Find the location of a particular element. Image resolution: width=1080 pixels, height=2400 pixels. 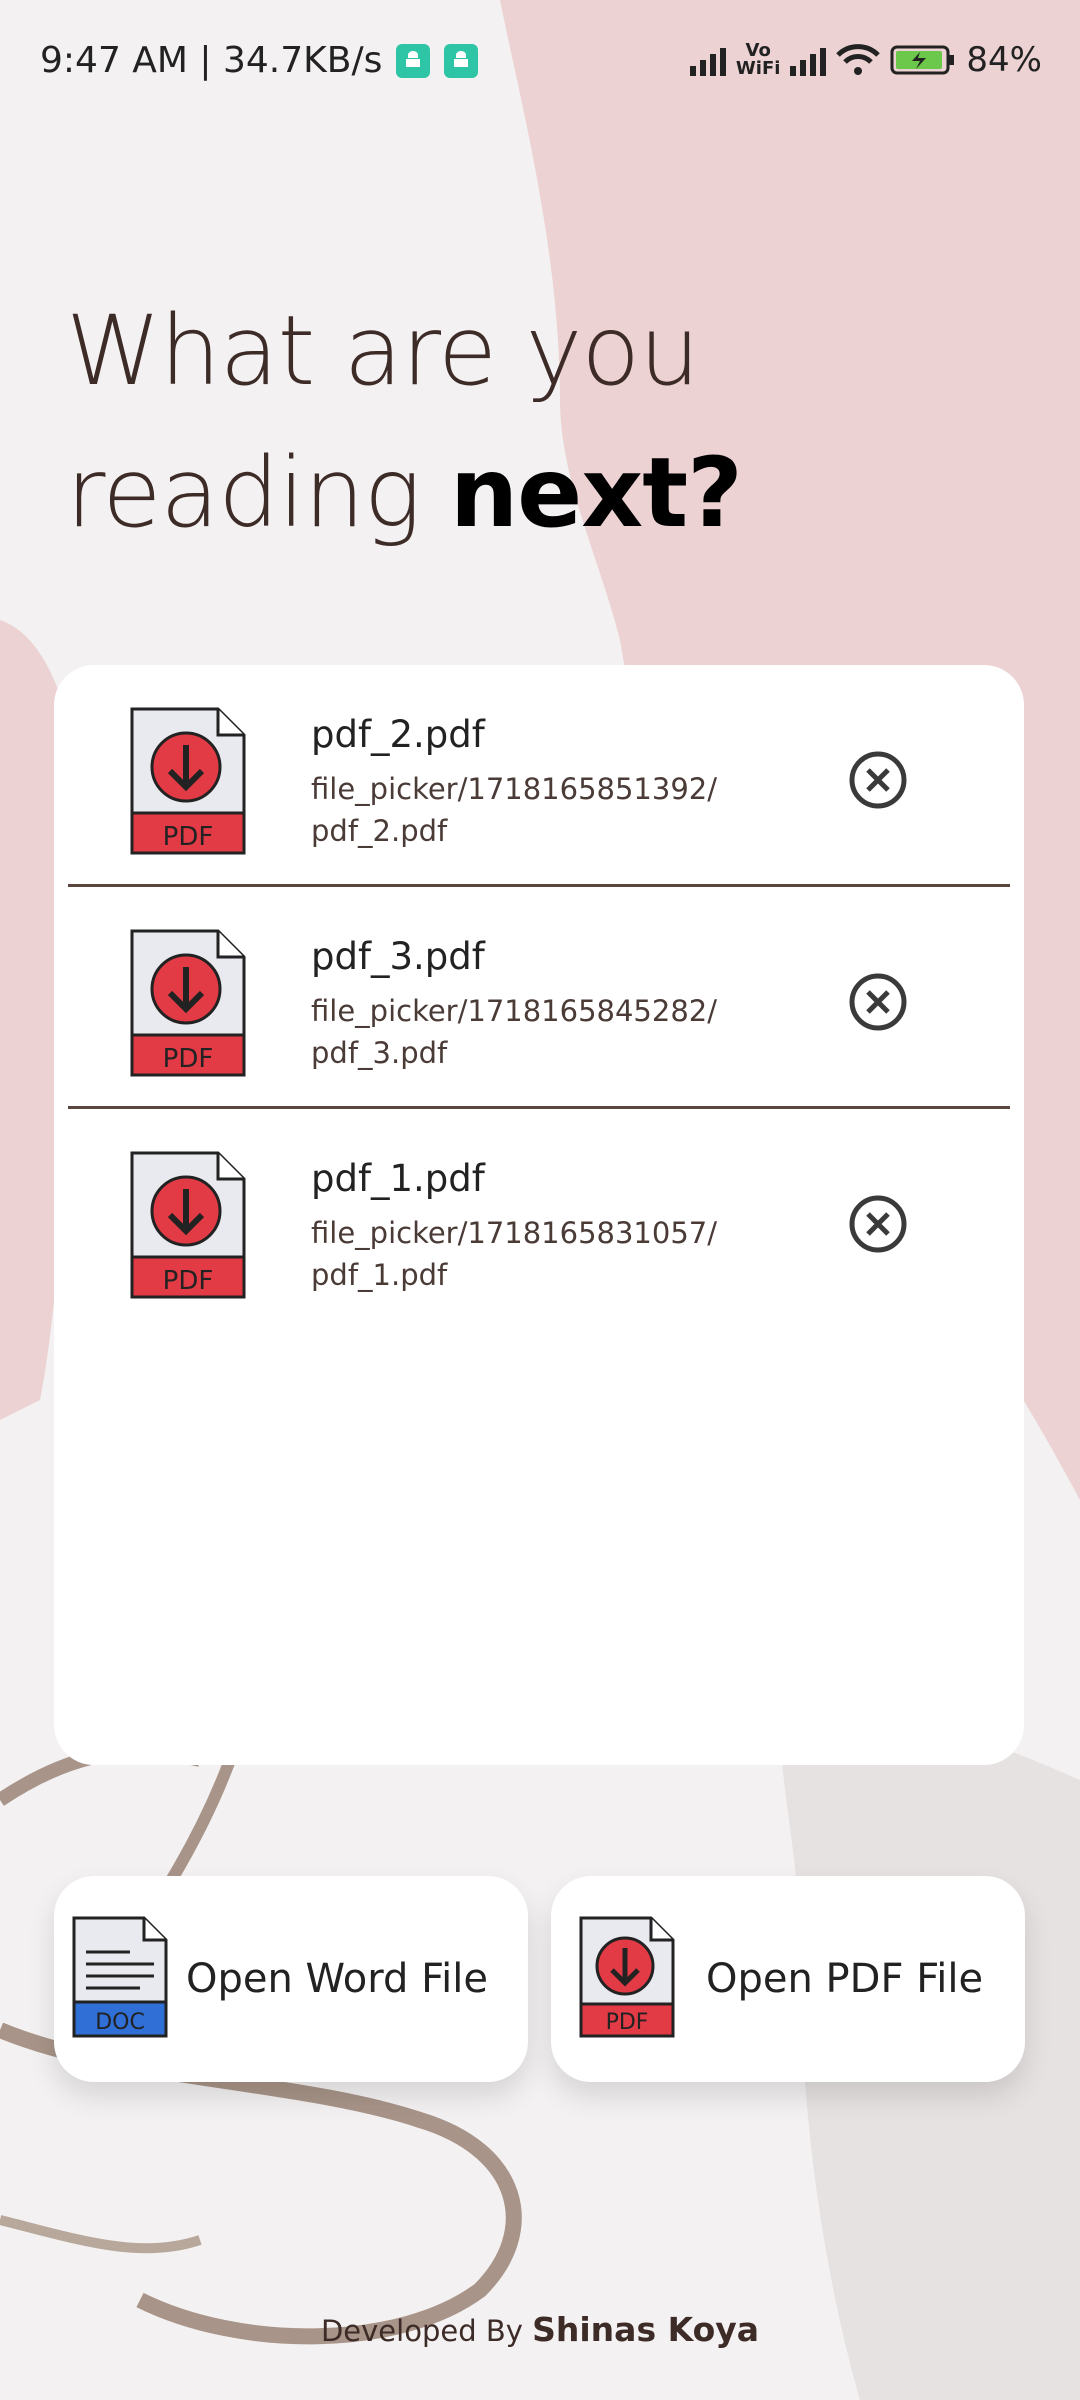

status-right: Vo WiFi 84% is located at coordinates (865, 60).